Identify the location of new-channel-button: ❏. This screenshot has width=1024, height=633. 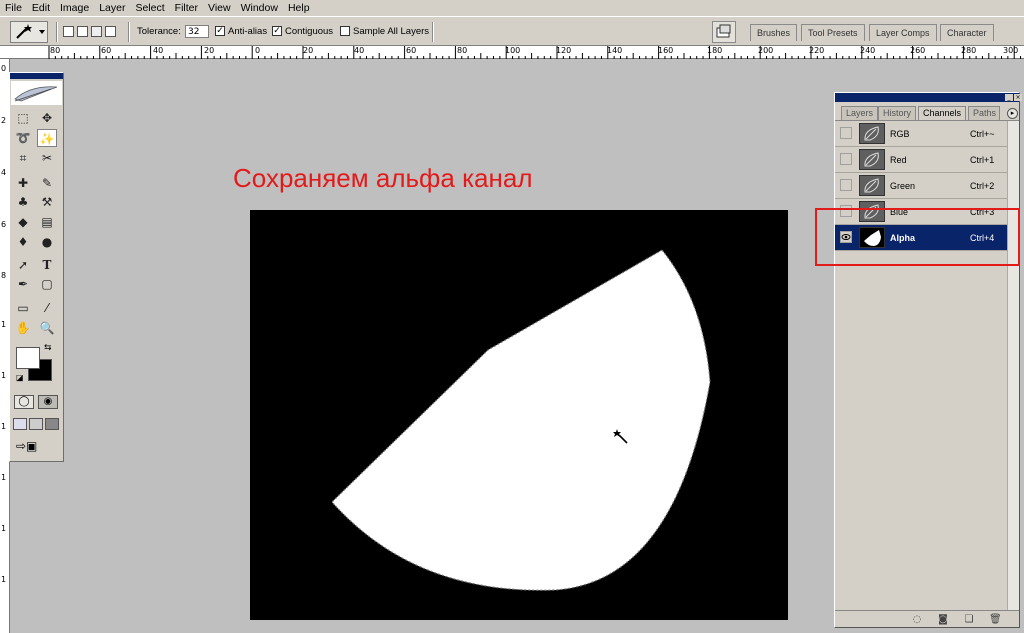
(969, 620).